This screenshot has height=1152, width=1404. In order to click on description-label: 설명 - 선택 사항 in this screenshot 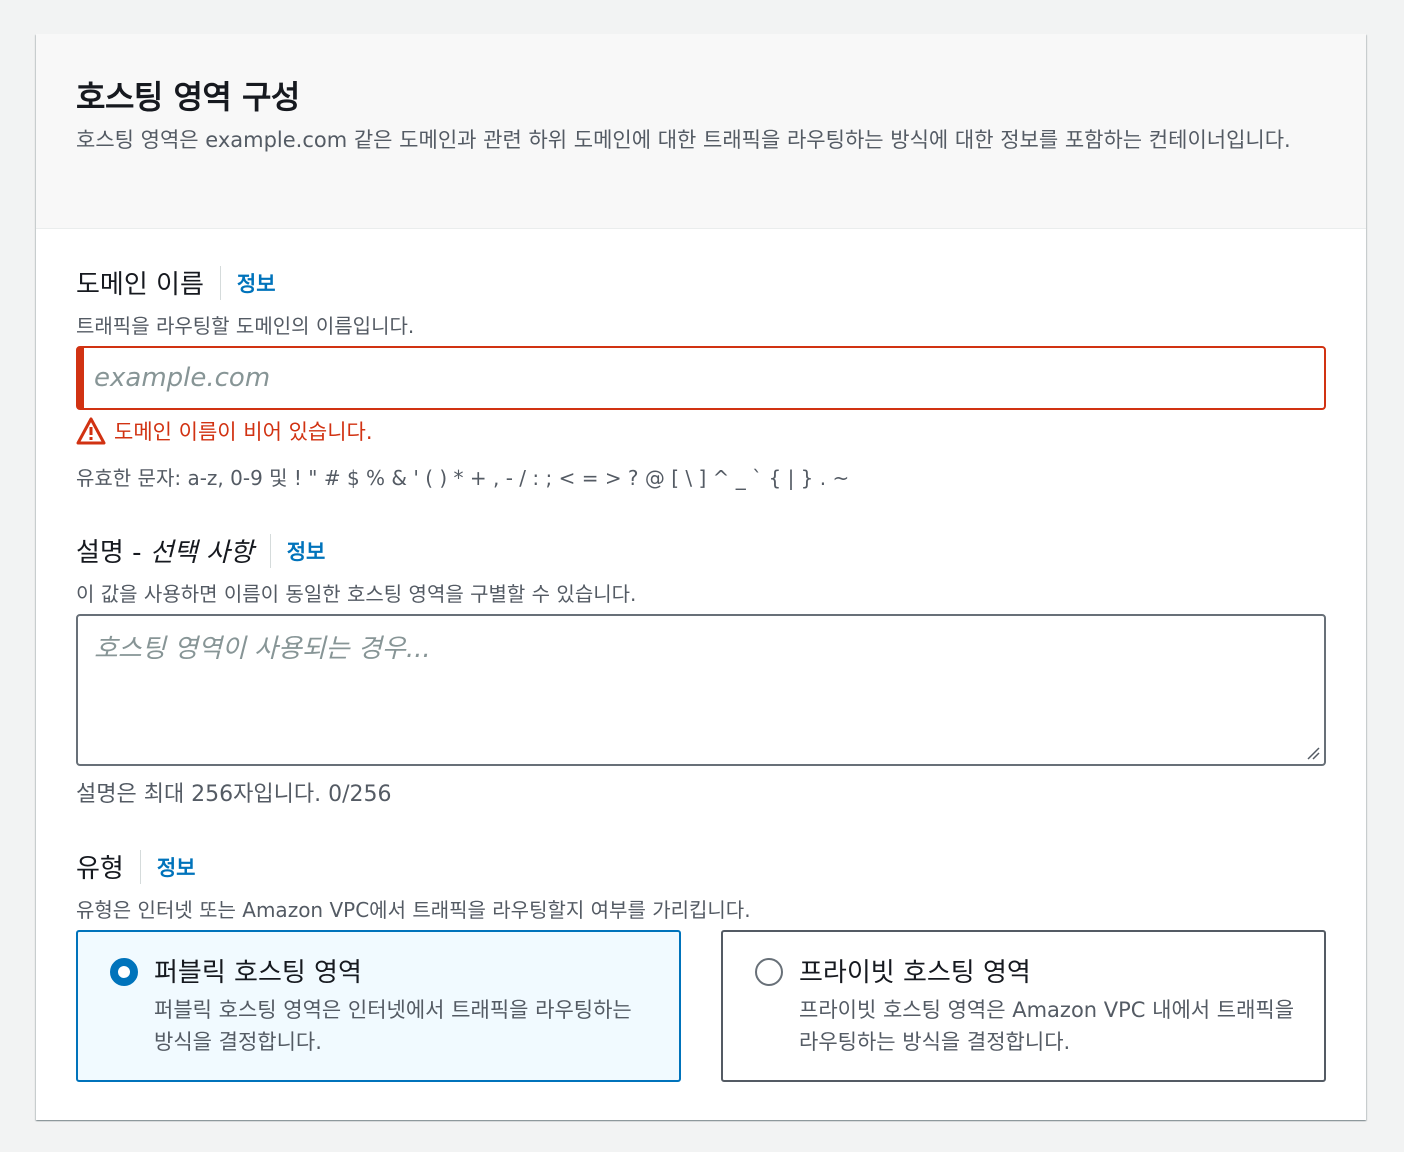, I will do `click(165, 553)`.